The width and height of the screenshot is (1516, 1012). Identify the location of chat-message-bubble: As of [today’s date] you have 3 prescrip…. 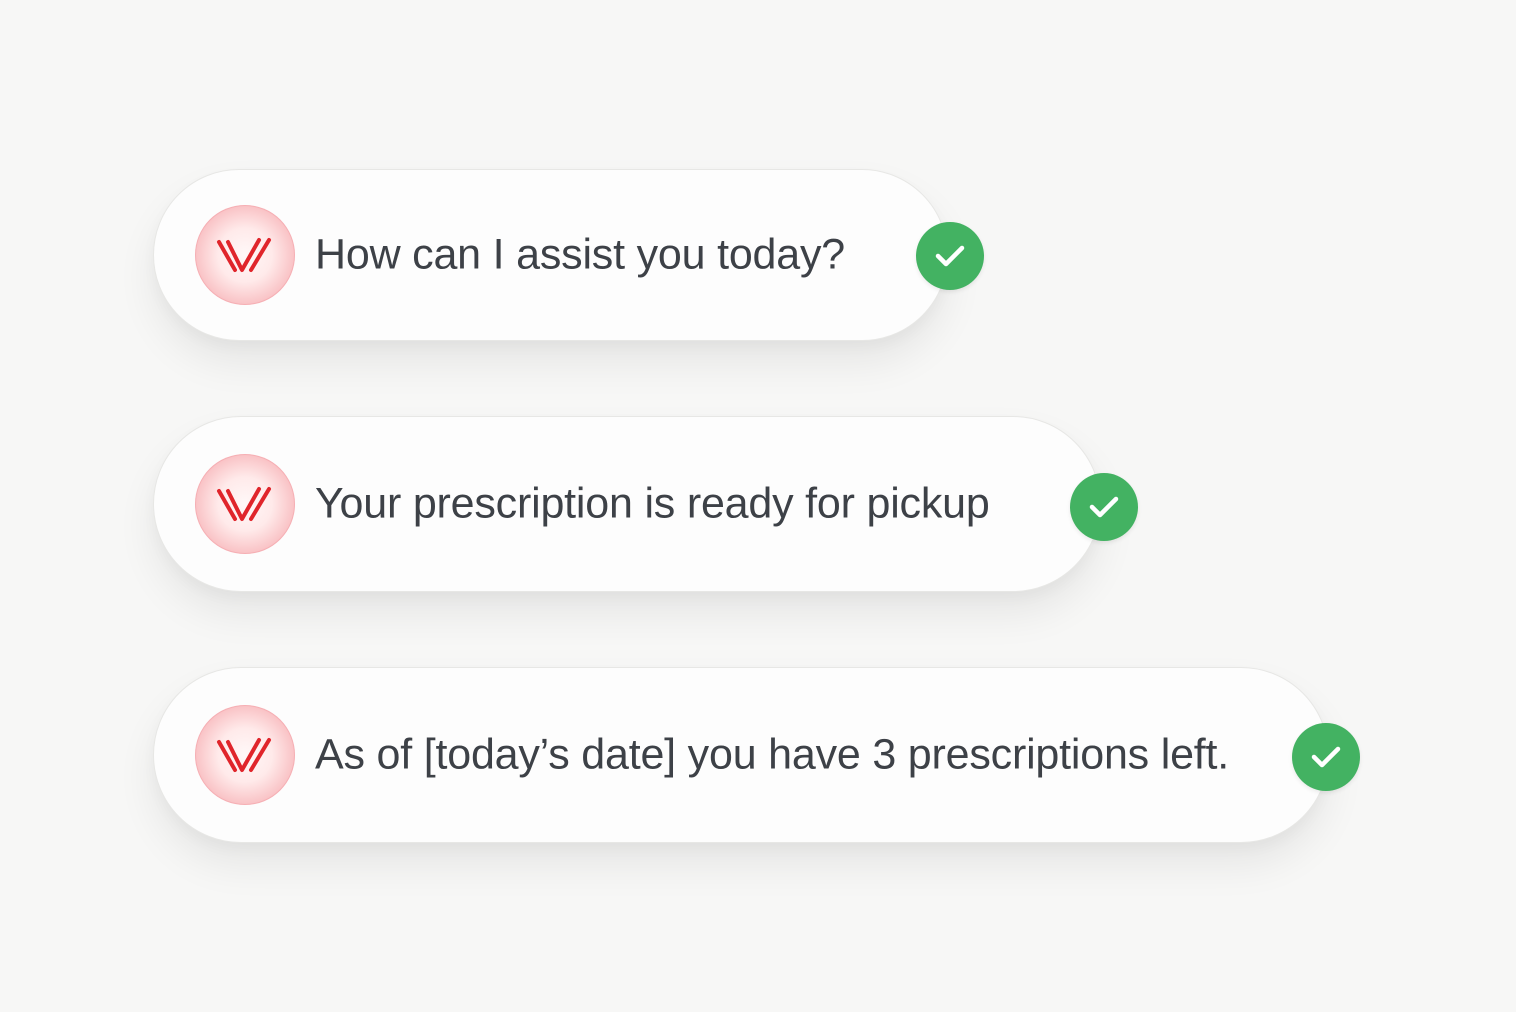
(741, 755).